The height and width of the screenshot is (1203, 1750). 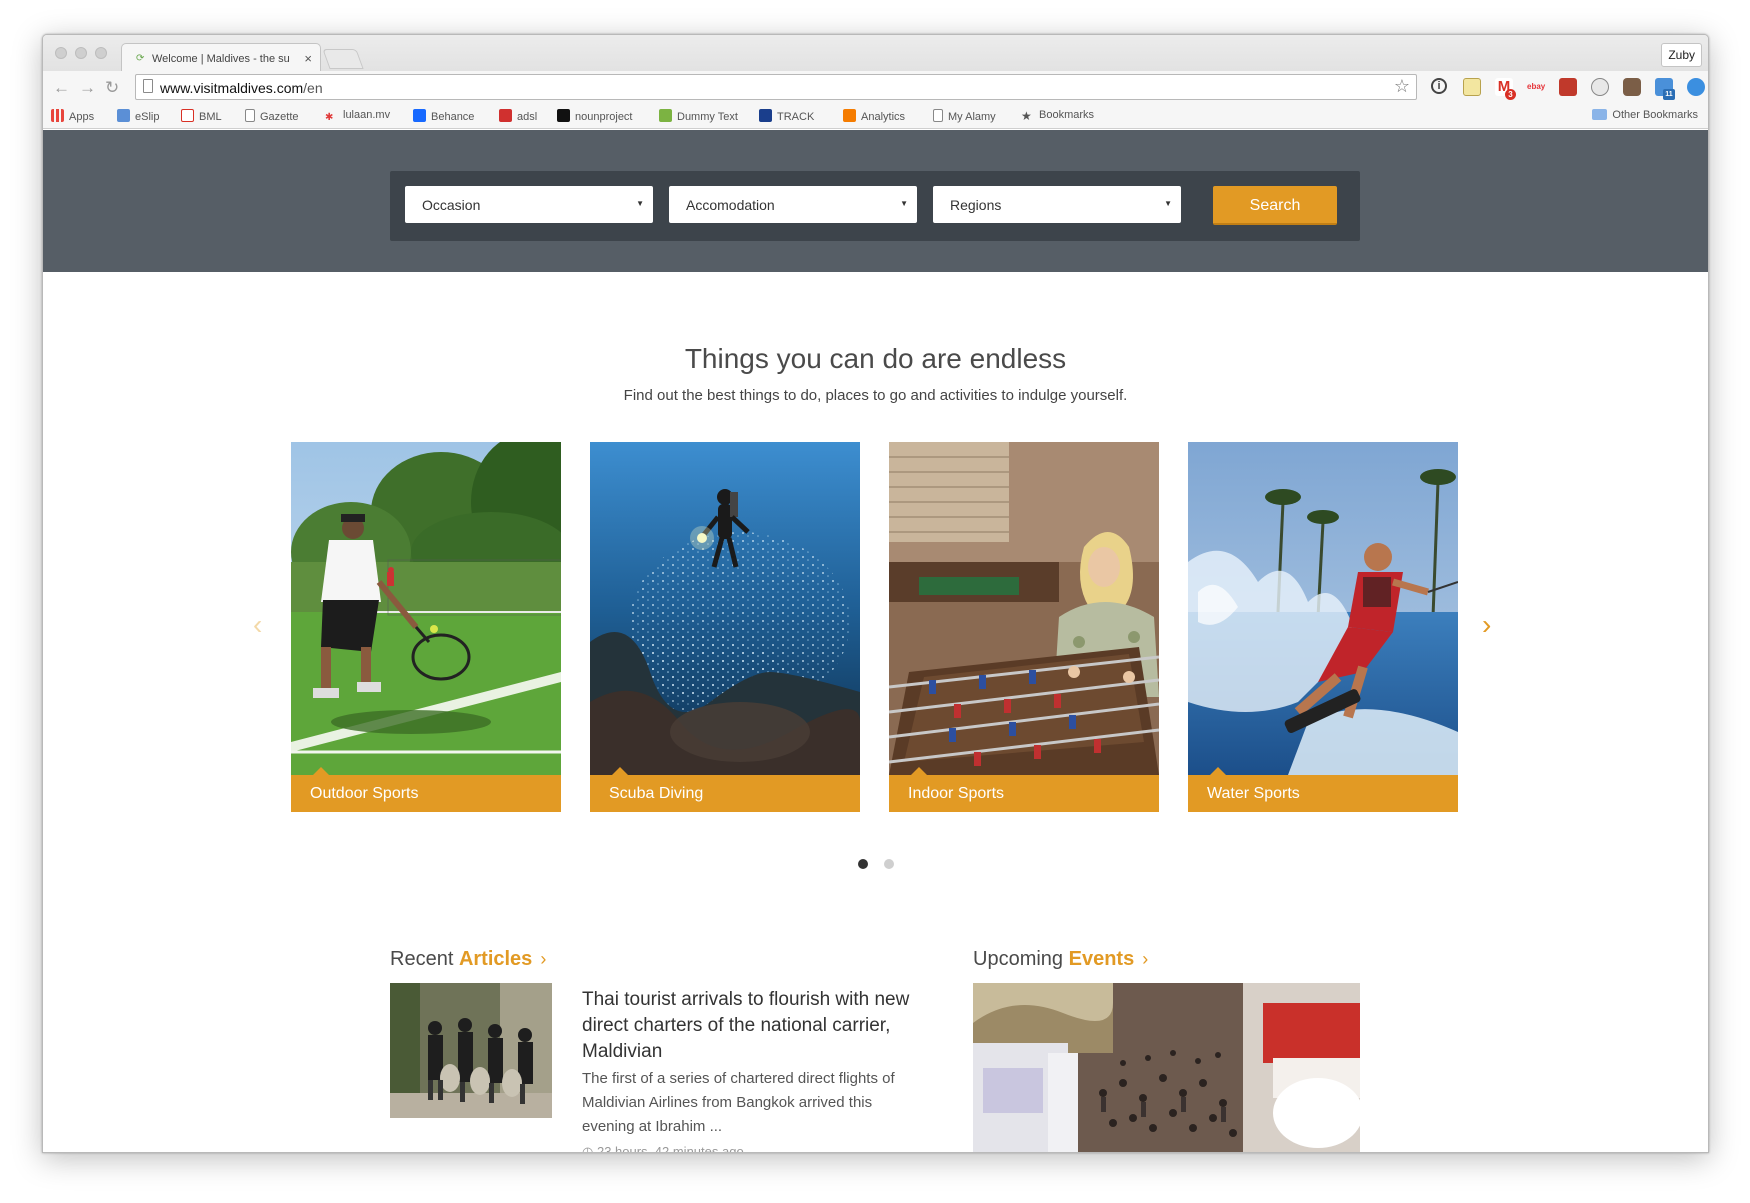 What do you see at coordinates (471, 1050) in the screenshot?
I see `article-thumbnail` at bounding box center [471, 1050].